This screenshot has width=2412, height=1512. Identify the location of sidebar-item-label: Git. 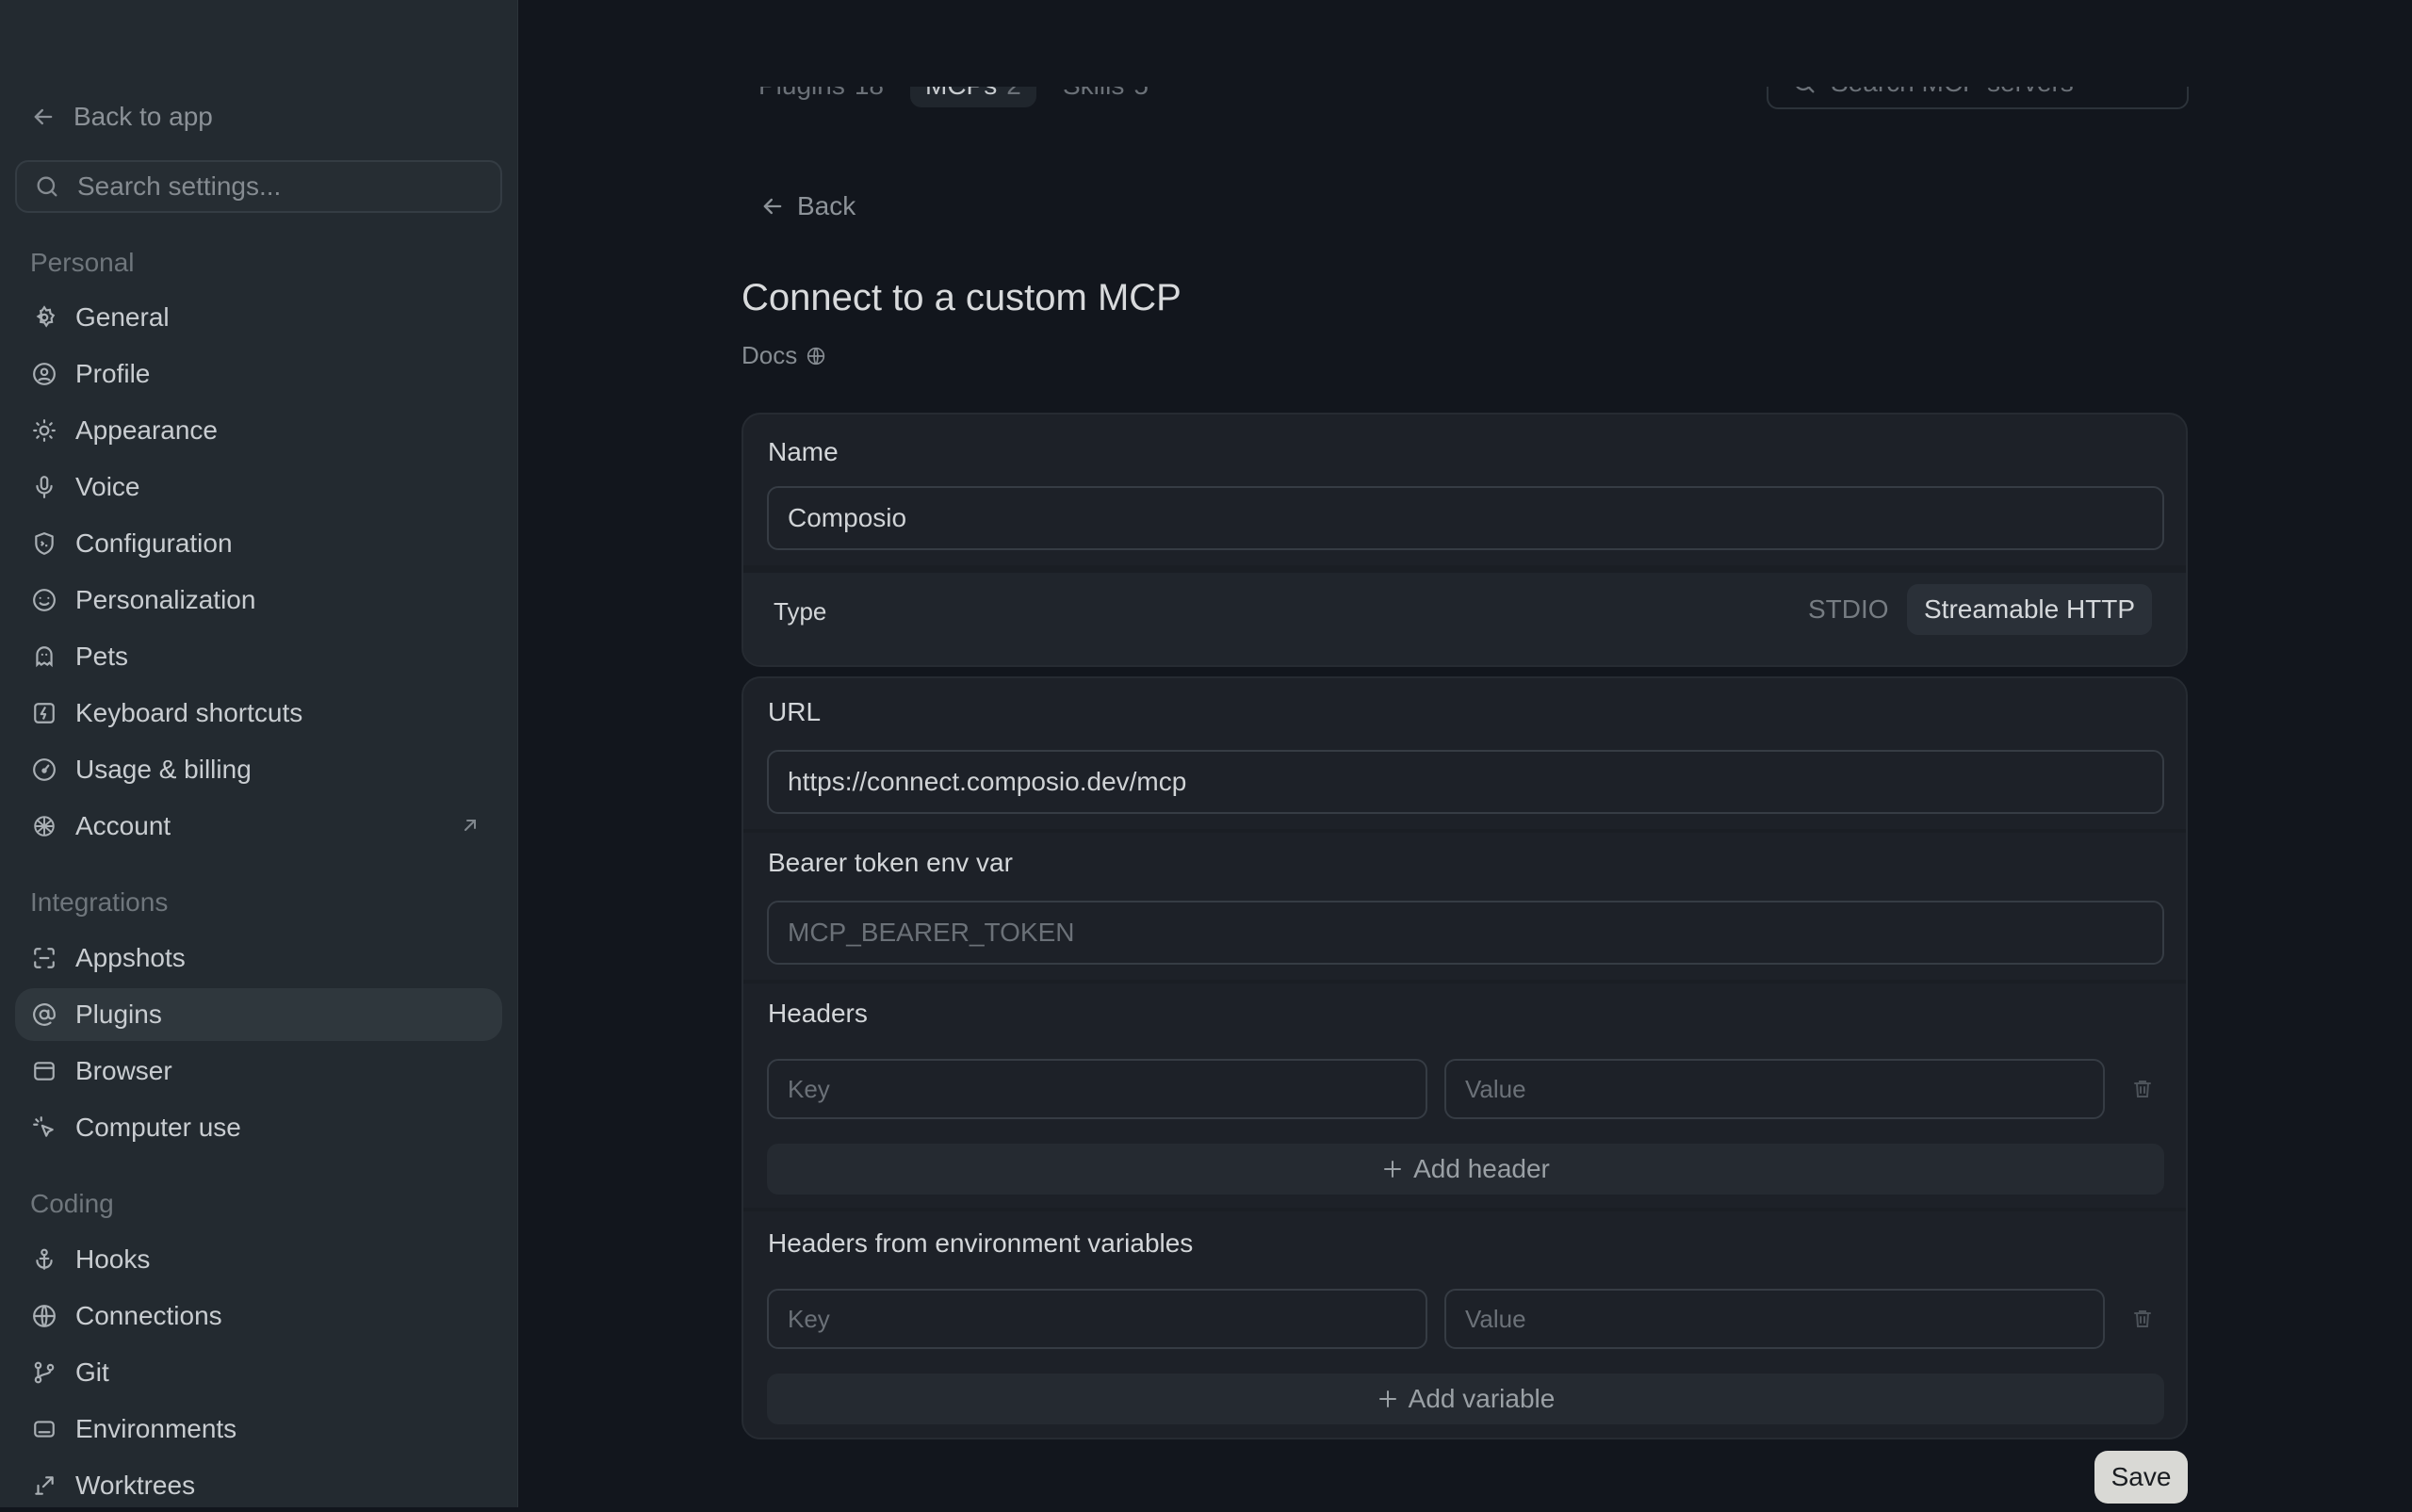
(92, 1372).